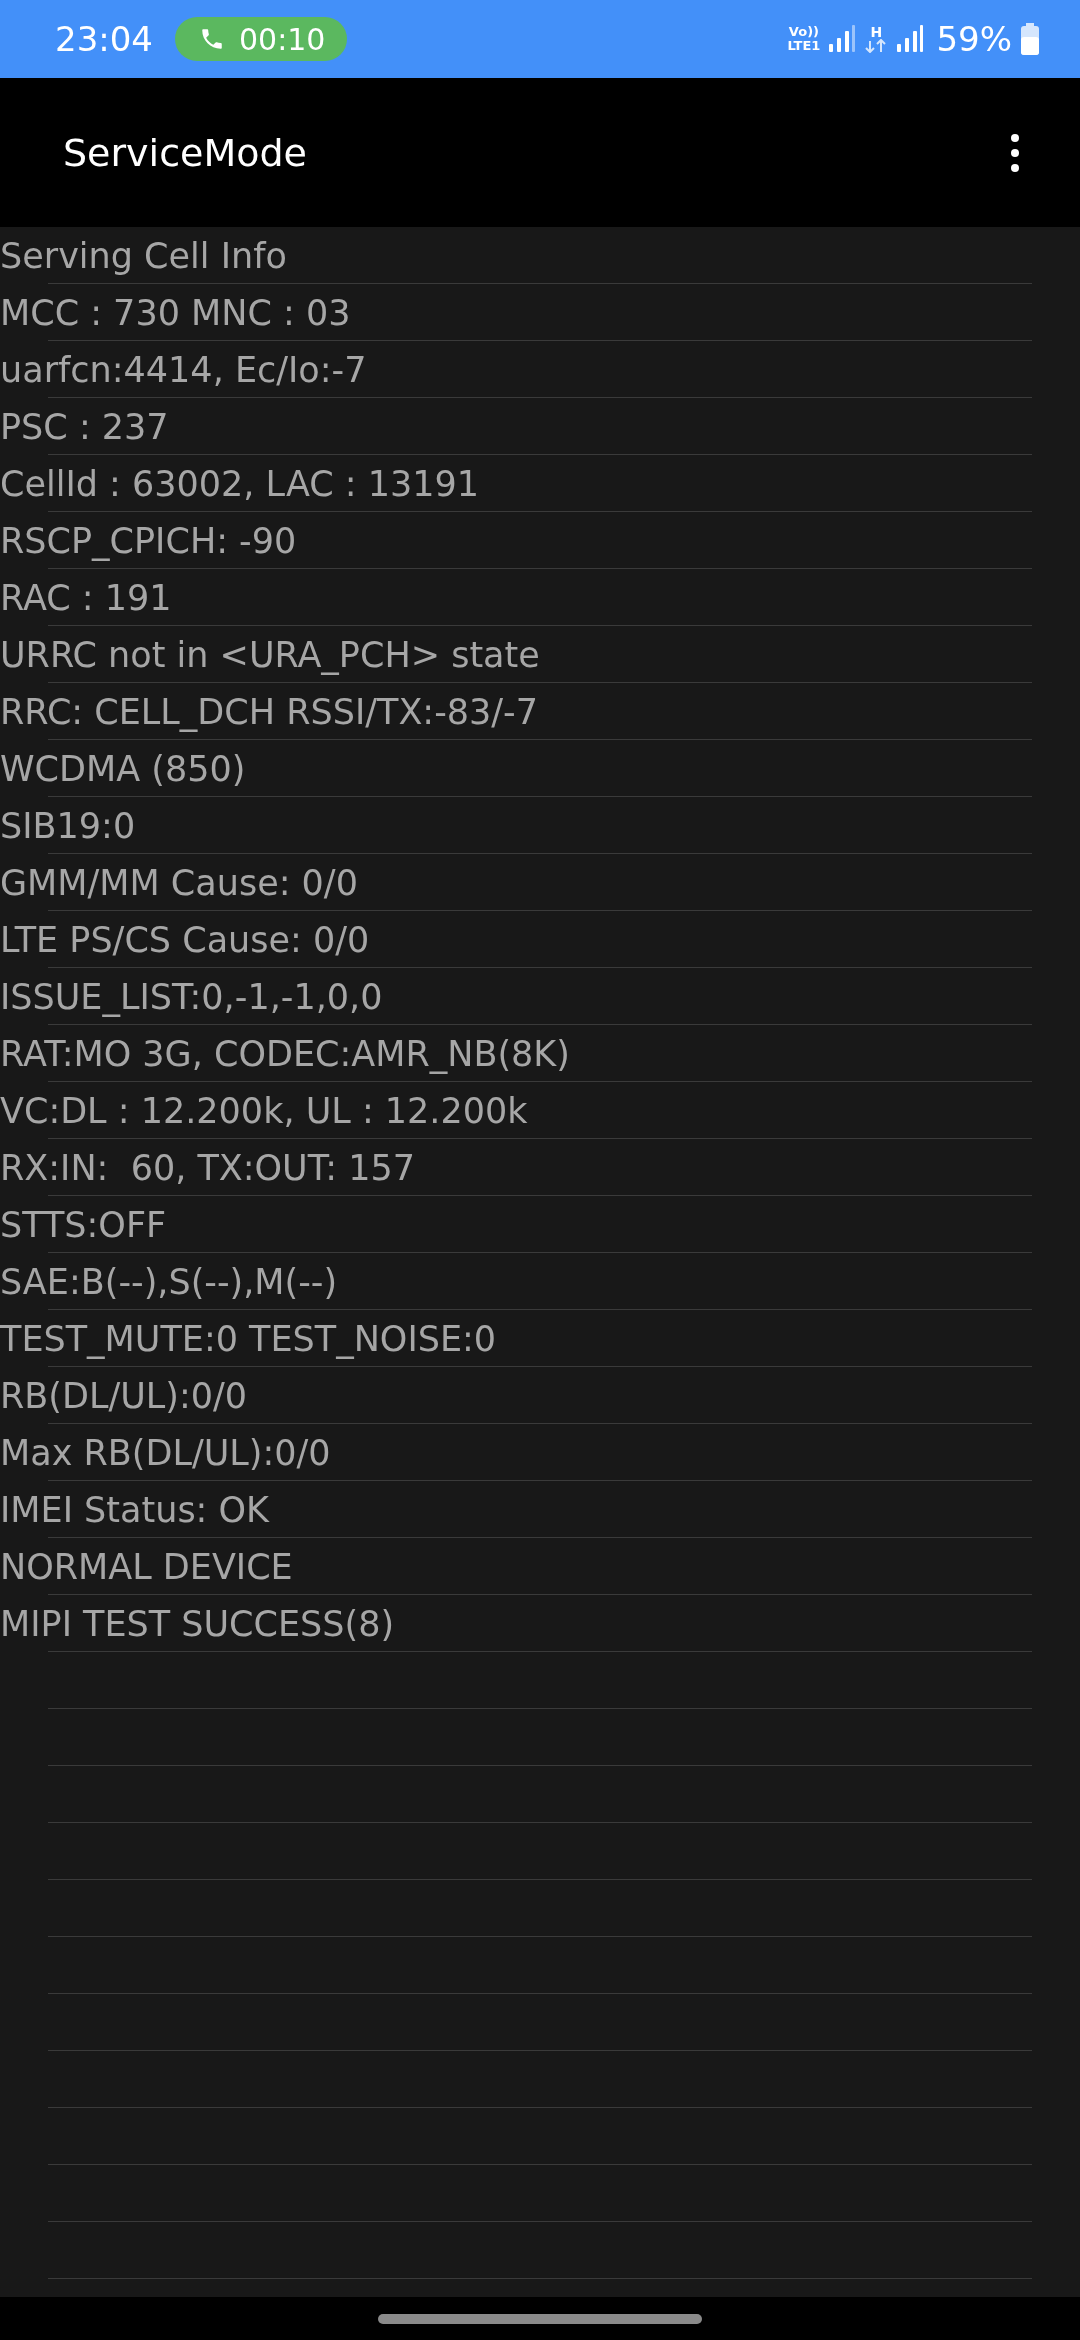  What do you see at coordinates (240, 483) in the screenshot?
I see `info-line: CellId : 63002, LAC : 13191` at bounding box center [240, 483].